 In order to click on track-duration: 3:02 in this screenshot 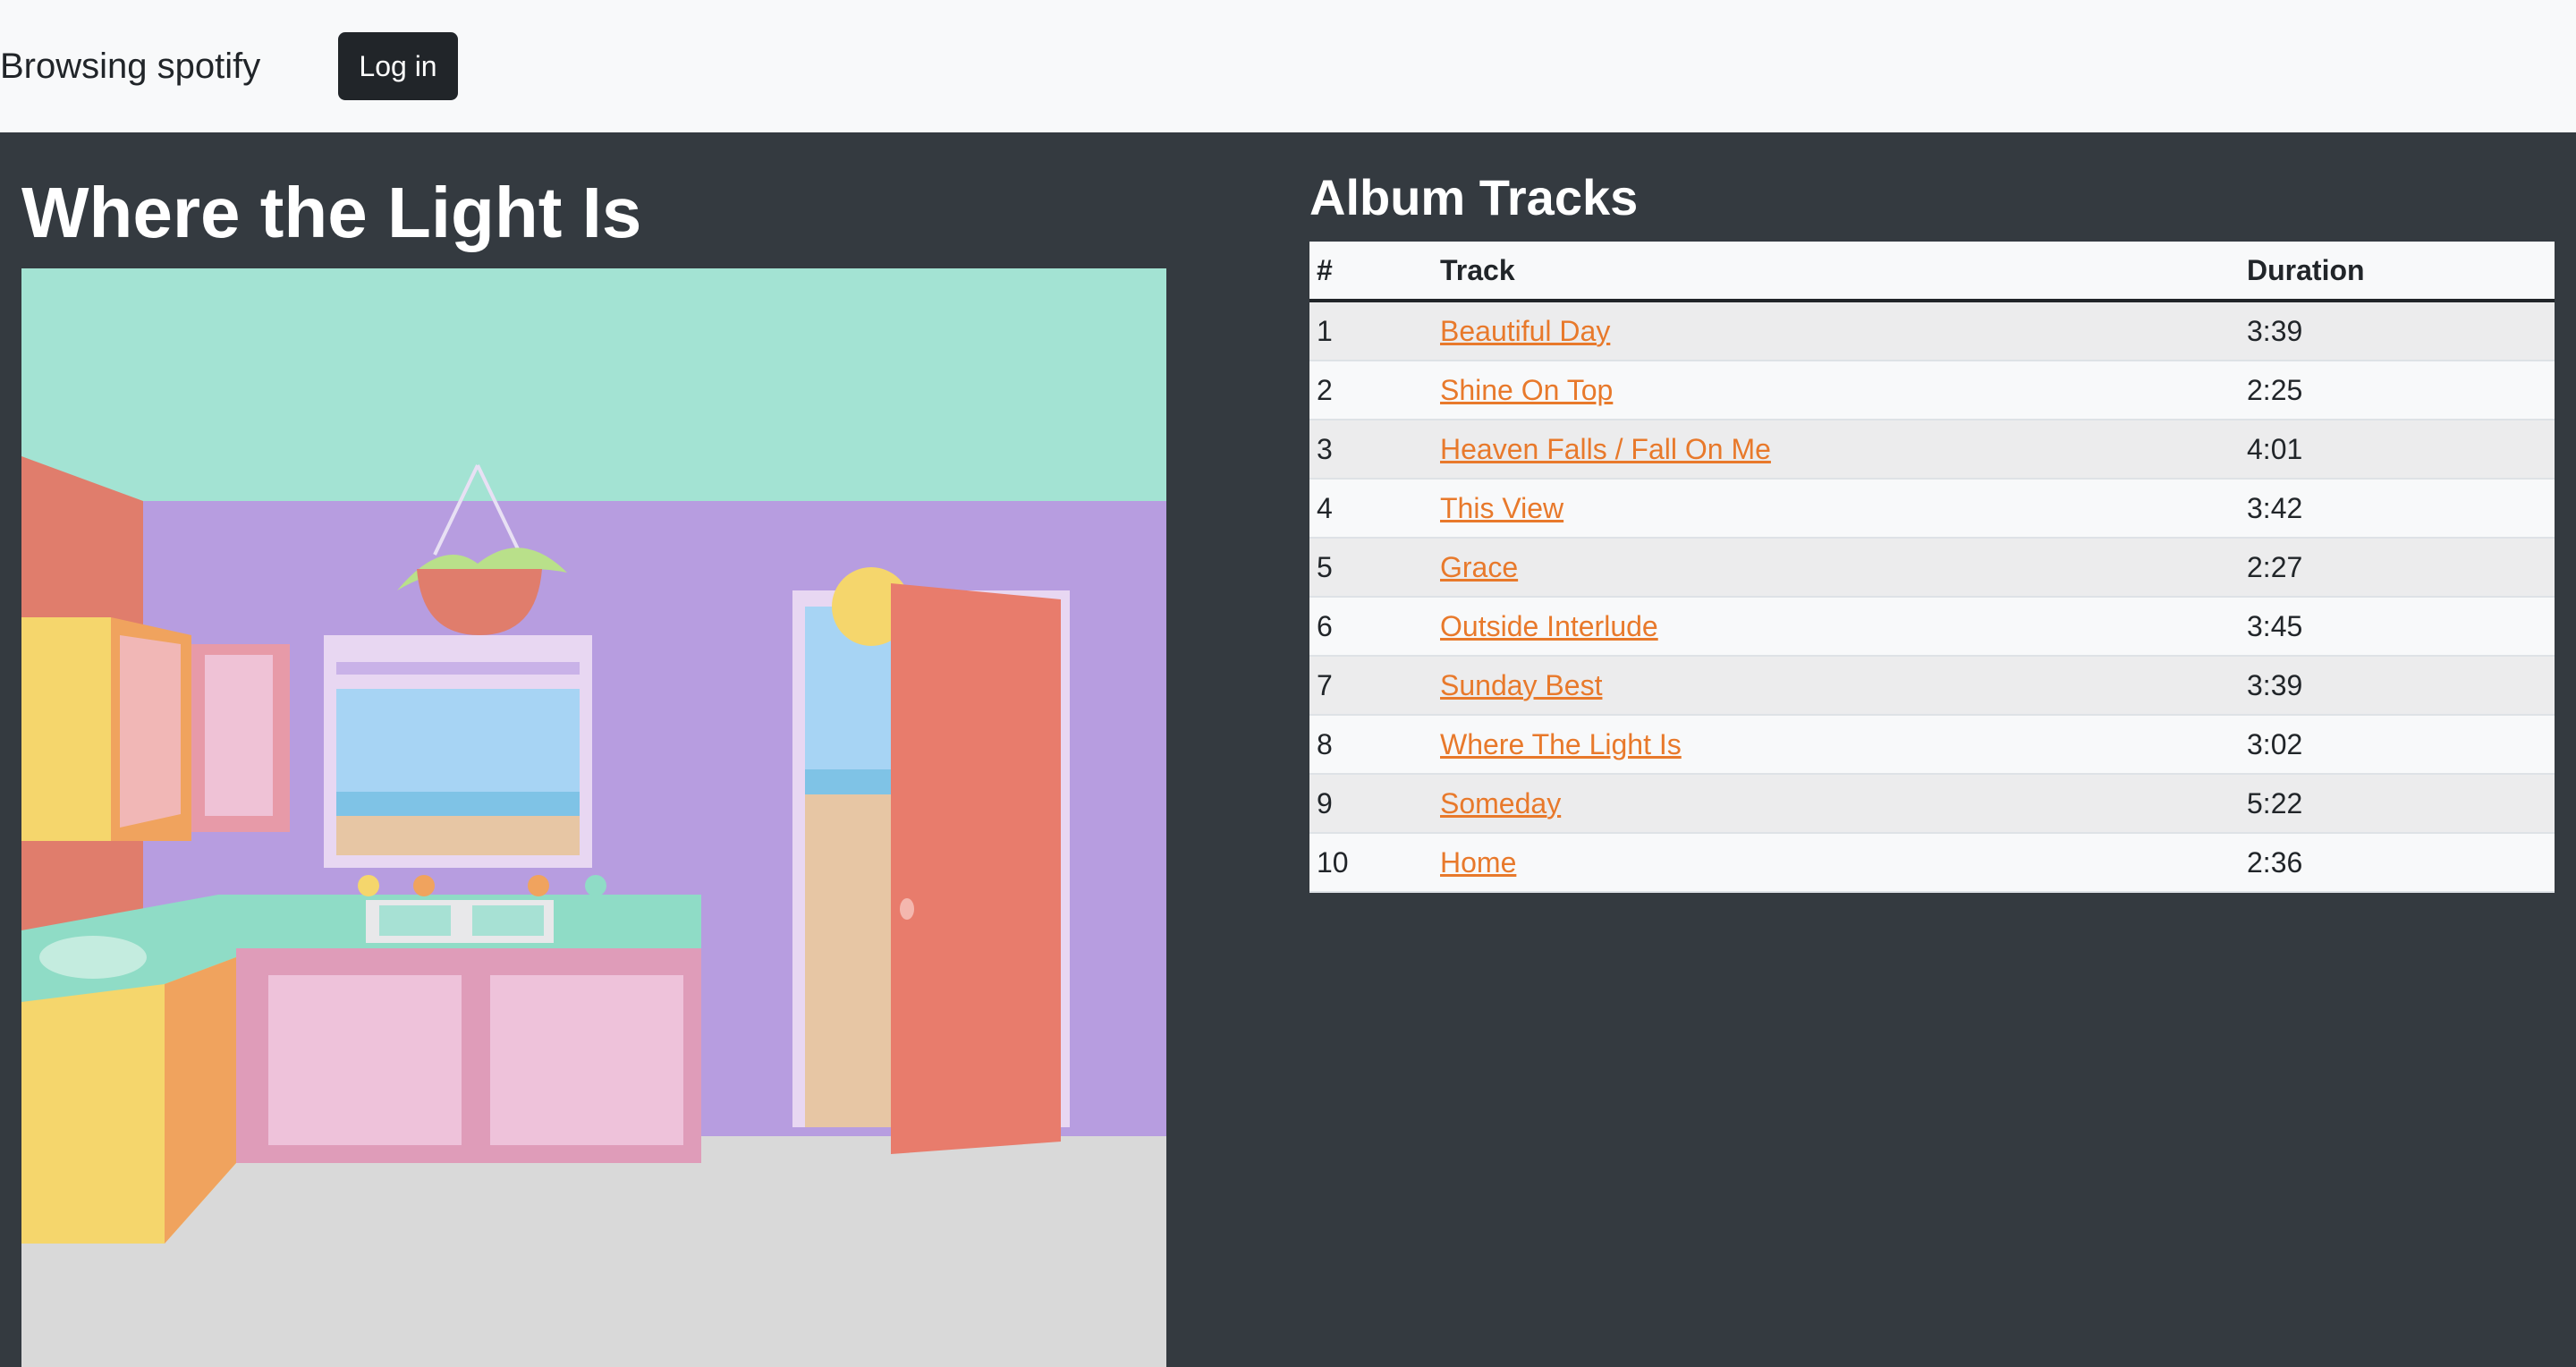, I will do `click(2397, 745)`.